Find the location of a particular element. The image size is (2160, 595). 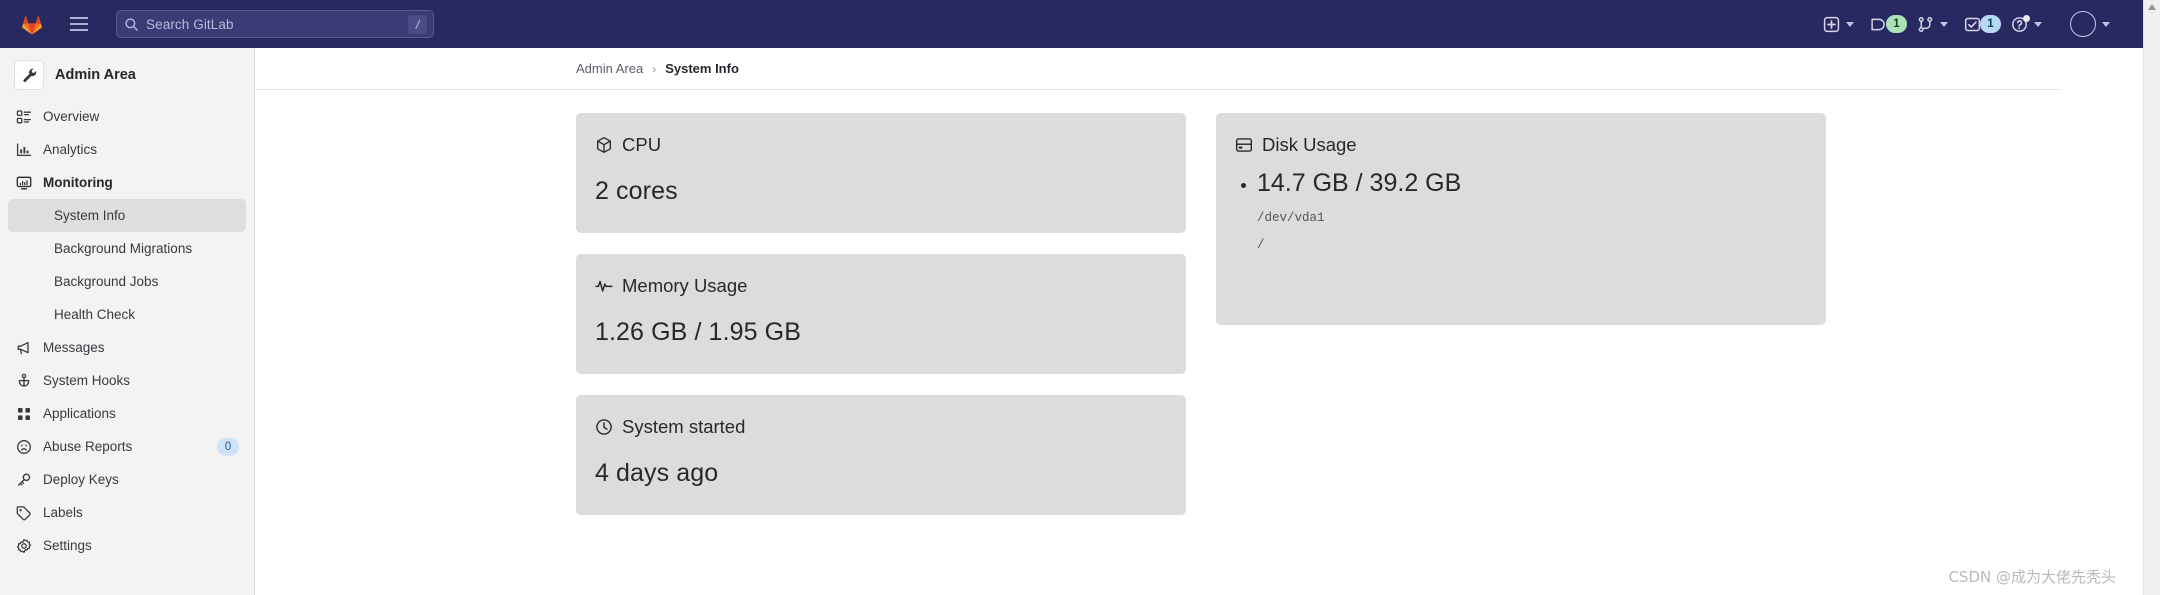

apps-grid-icon is located at coordinates (23, 413).